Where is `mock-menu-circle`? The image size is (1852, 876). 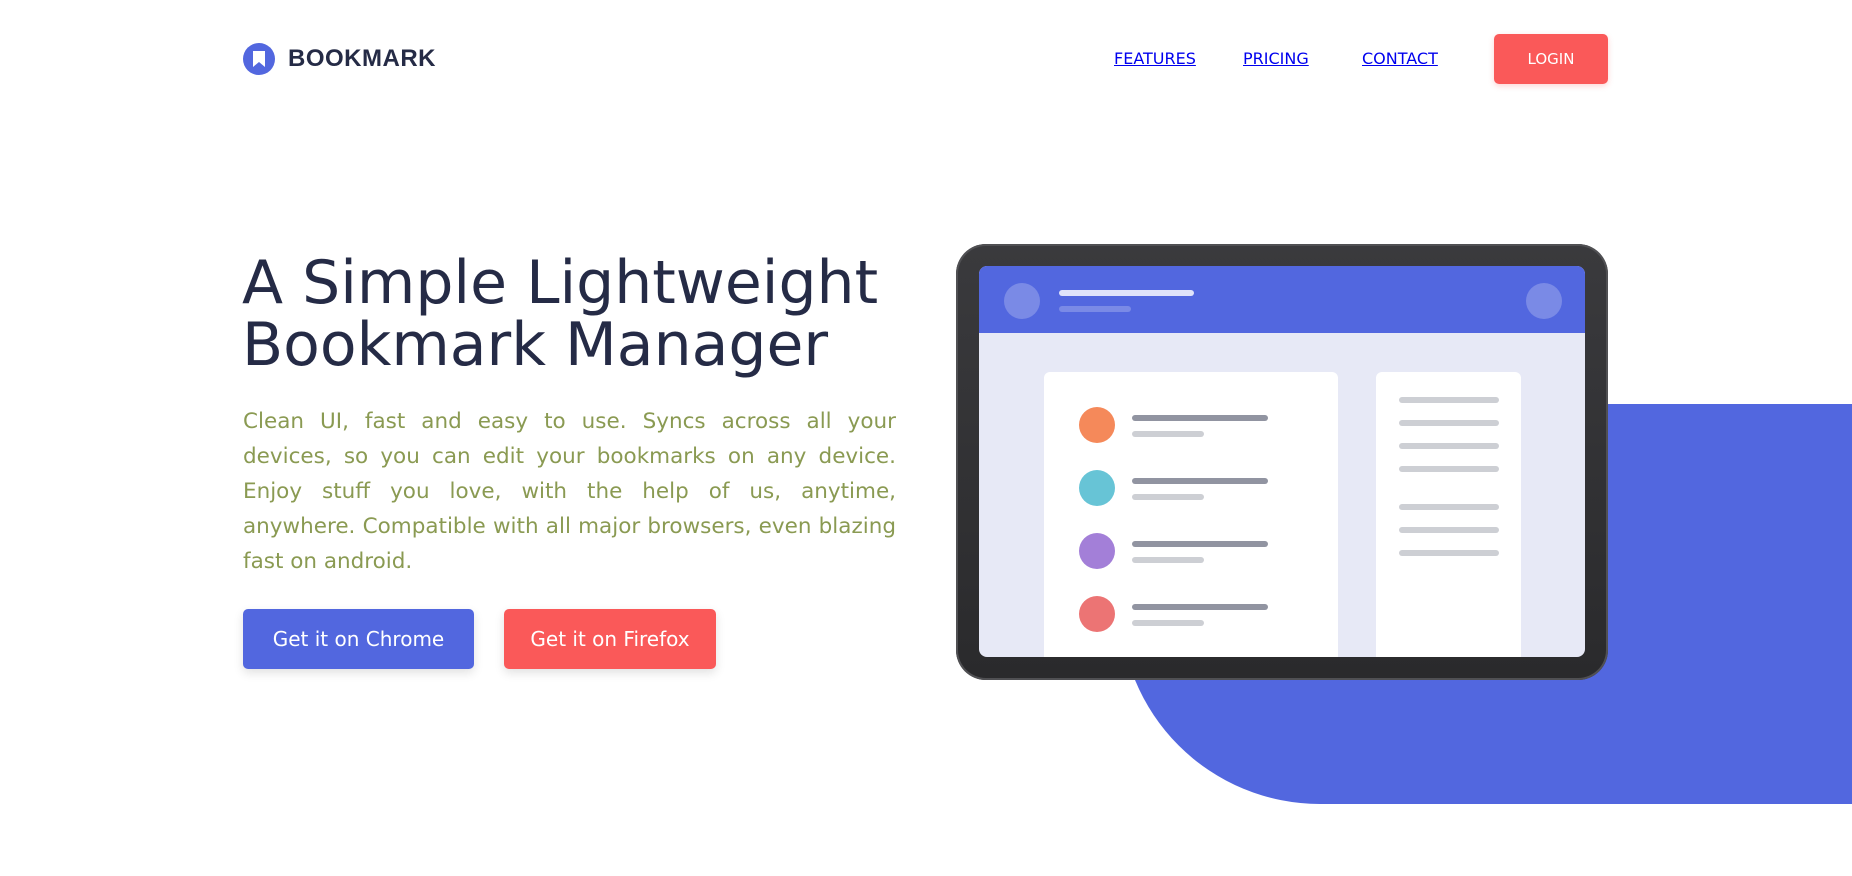
mock-menu-circle is located at coordinates (1544, 301).